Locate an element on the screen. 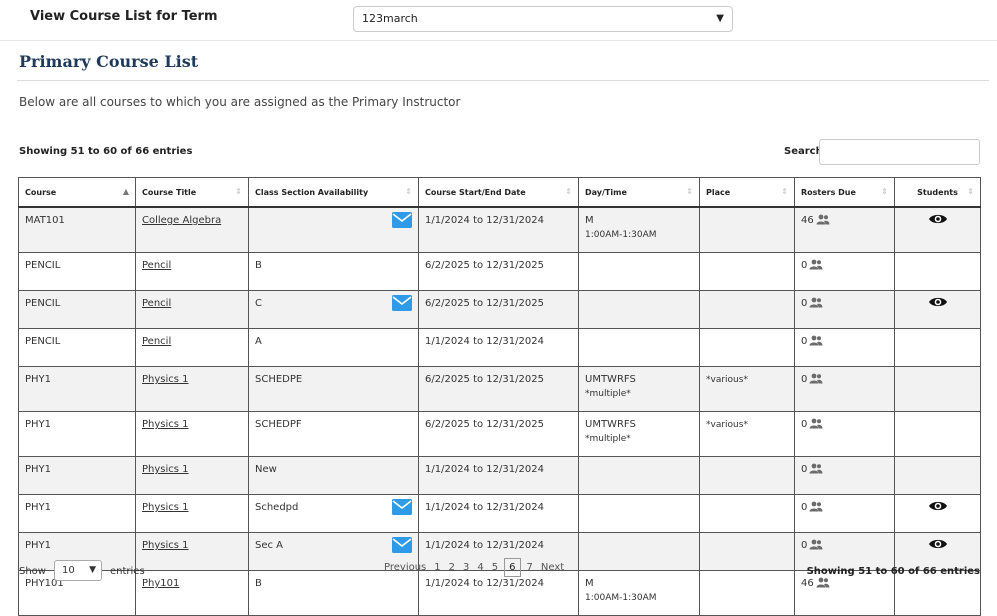  column-header-course: Course ▲ is located at coordinates (77, 192).